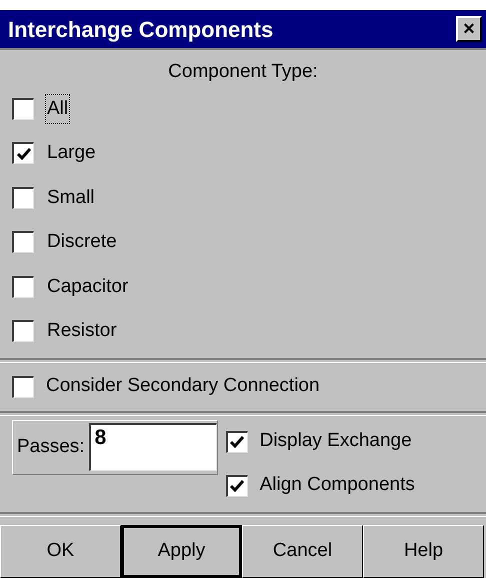 The height and width of the screenshot is (578, 486). What do you see at coordinates (302, 551) in the screenshot?
I see `dialog-button: Cancel` at bounding box center [302, 551].